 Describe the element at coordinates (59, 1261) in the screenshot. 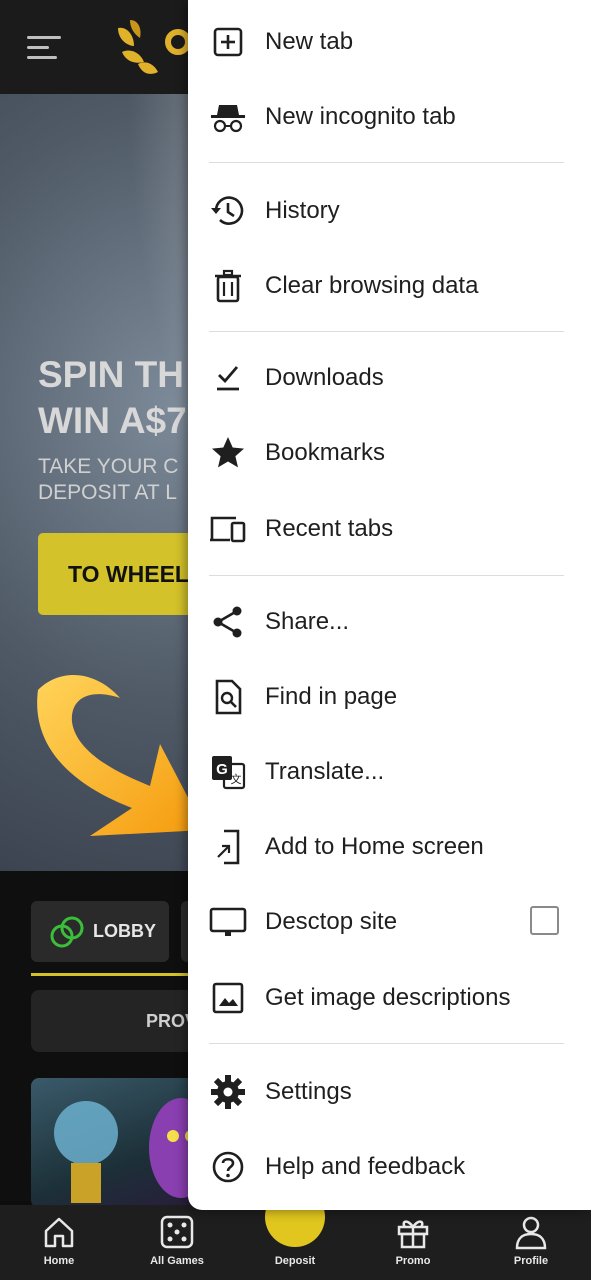

I see `nav-home-label: Home` at that location.